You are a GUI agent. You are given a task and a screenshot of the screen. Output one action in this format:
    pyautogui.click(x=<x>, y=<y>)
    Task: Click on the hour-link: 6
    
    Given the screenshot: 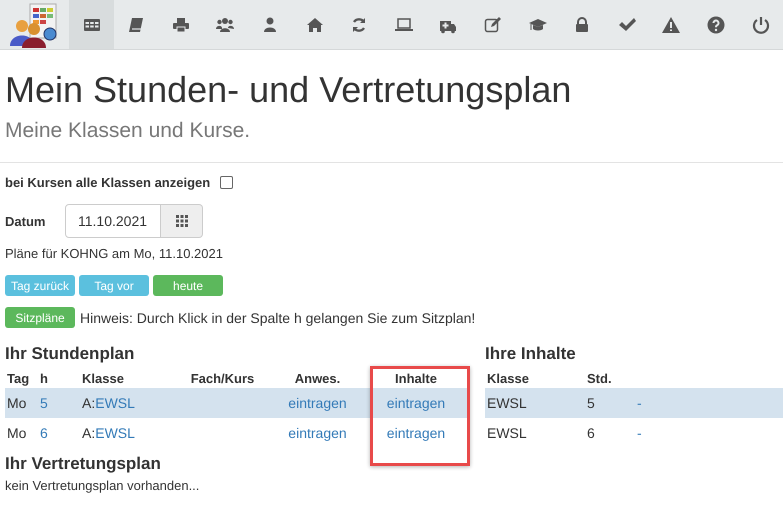 What is the action you would take?
    pyautogui.click(x=44, y=433)
    